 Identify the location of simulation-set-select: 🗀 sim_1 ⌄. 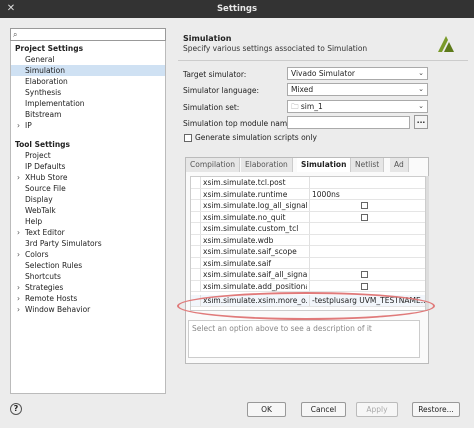
(357, 106).